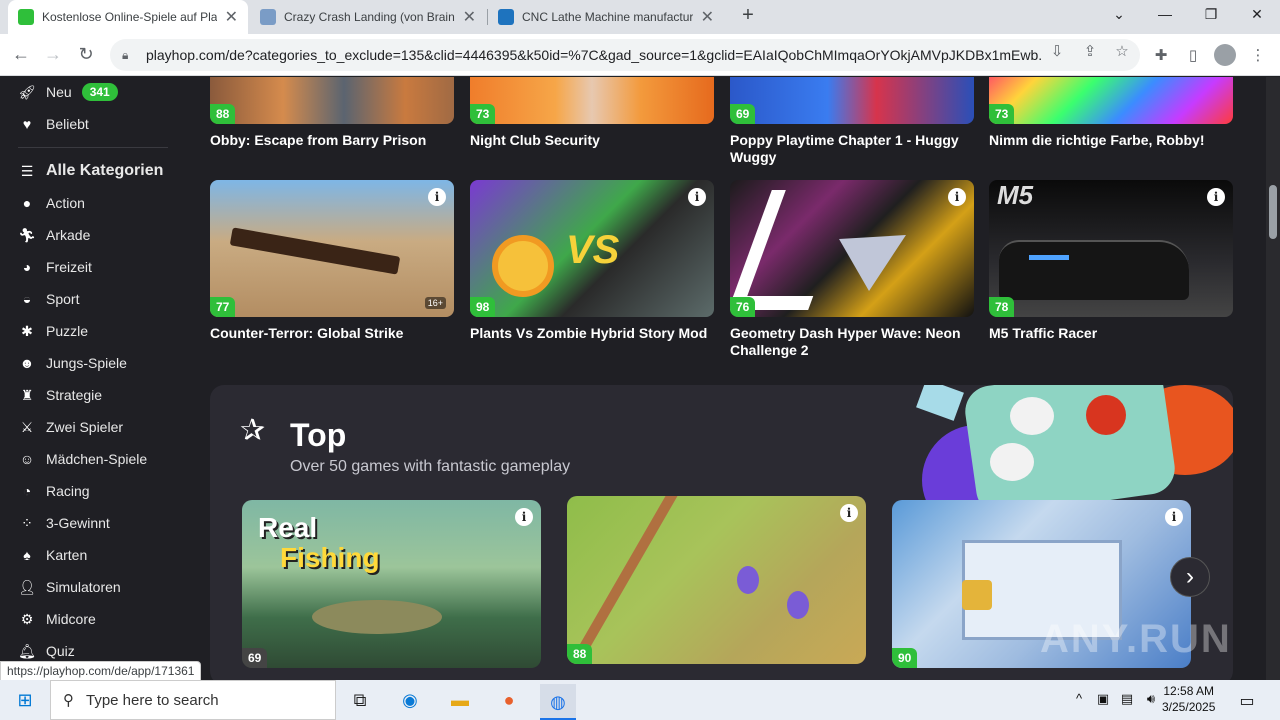 This screenshot has height=720, width=1280. What do you see at coordinates (1190, 577) in the screenshot?
I see `carousel-next-button: ›` at bounding box center [1190, 577].